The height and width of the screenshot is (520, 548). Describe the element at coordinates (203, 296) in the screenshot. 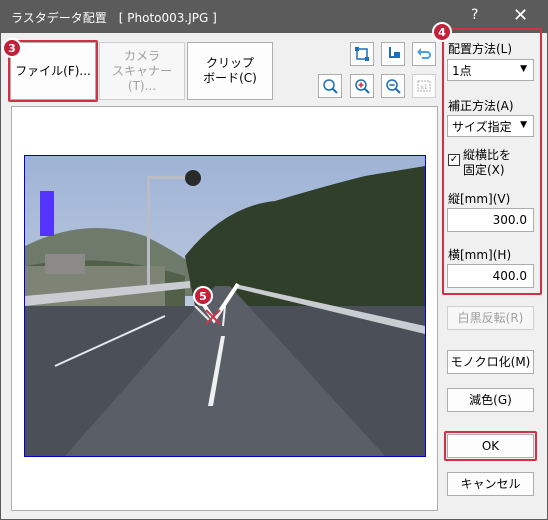

I see `marker-5: 5` at that location.